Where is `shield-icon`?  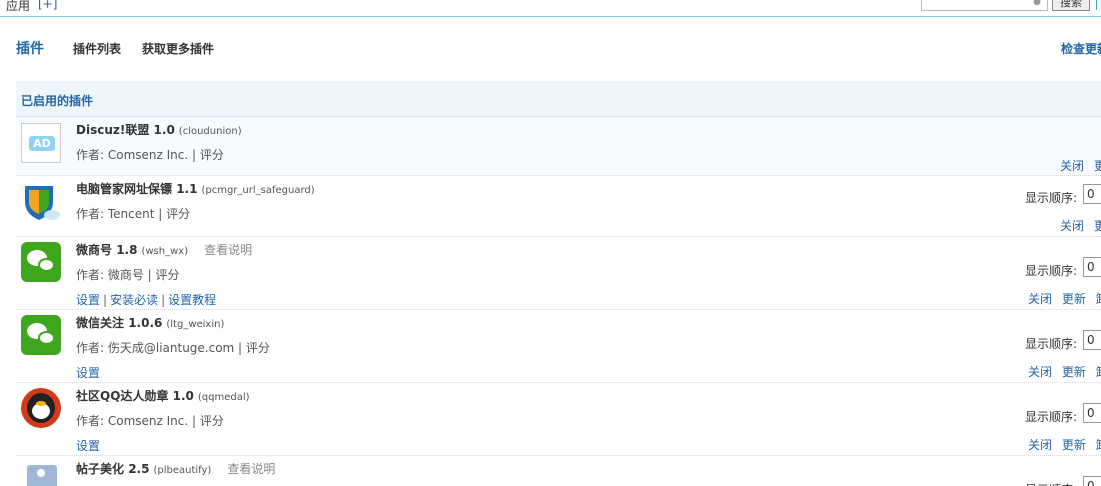
shield-icon is located at coordinates (41, 202).